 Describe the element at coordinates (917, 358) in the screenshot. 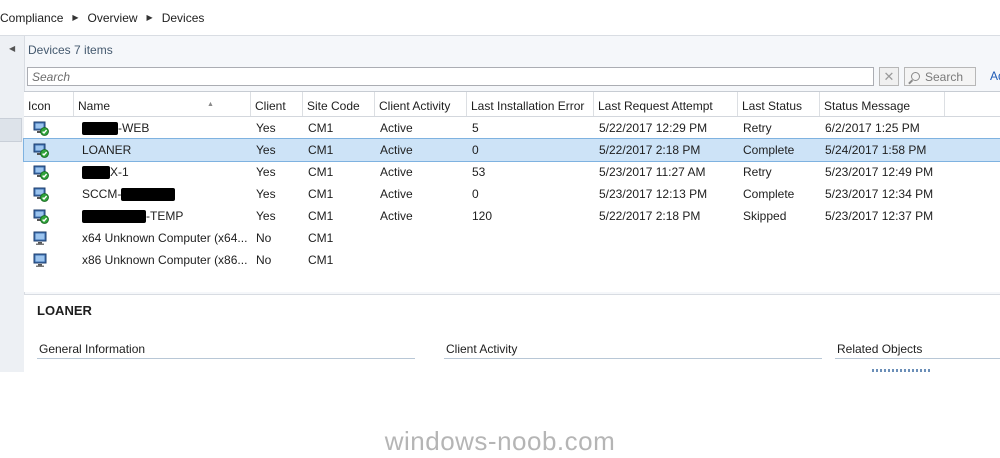

I see `section-divider` at that location.